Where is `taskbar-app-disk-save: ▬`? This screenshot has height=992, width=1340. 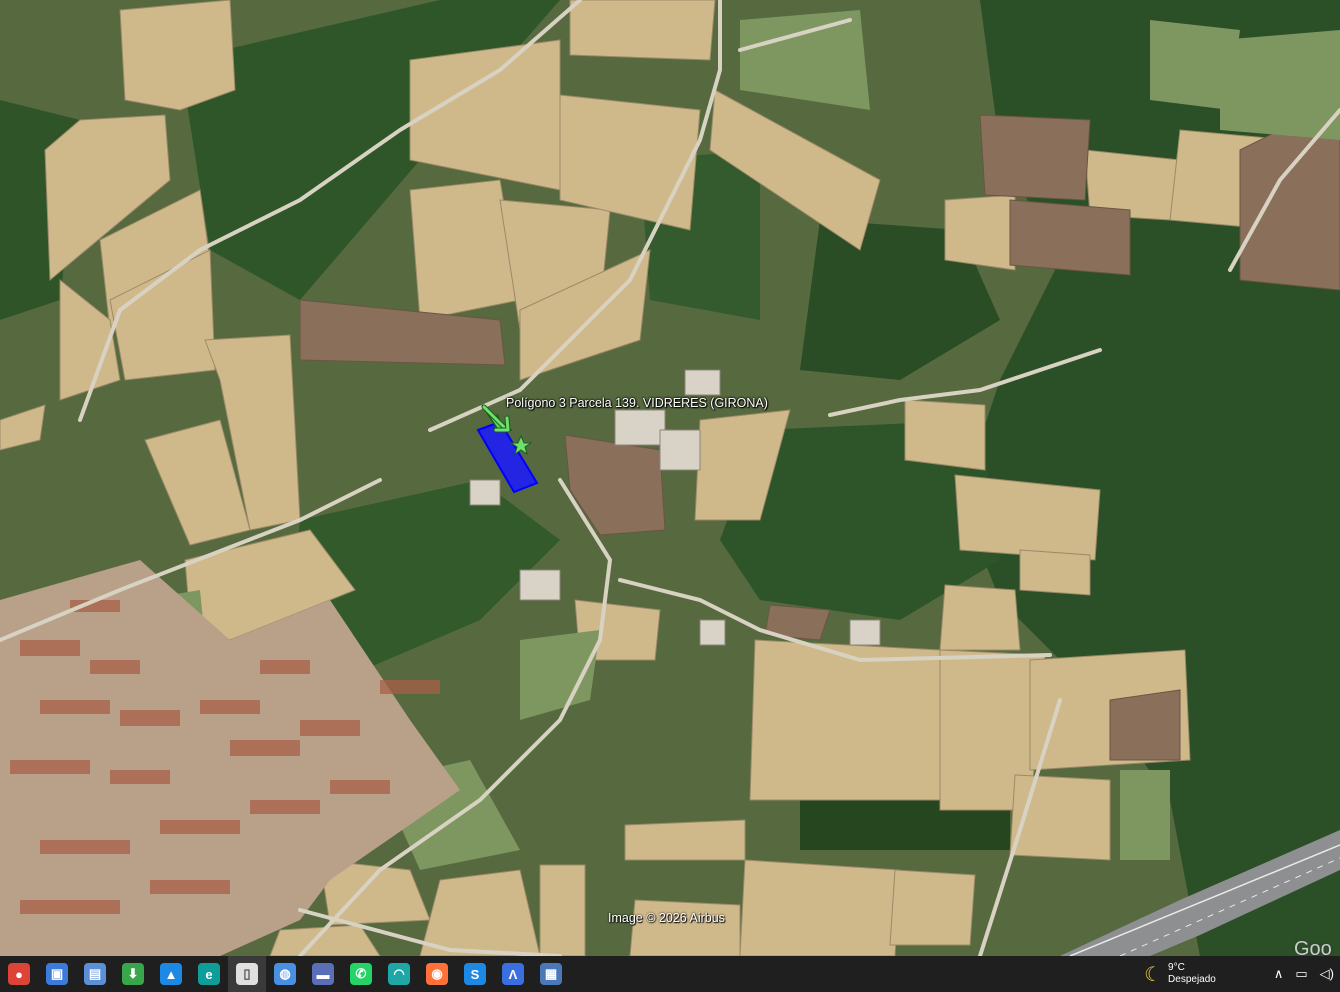 taskbar-app-disk-save: ▬ is located at coordinates (323, 974).